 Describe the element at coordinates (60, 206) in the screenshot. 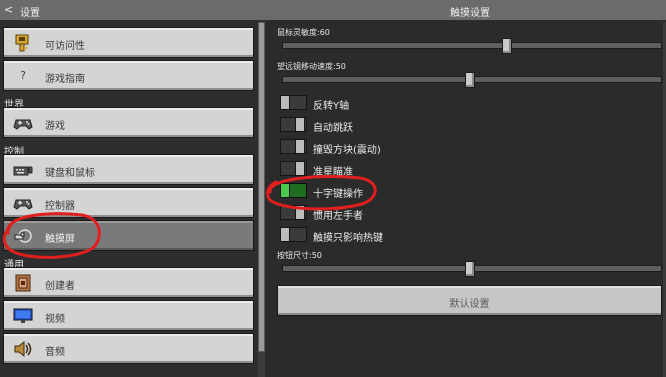

I see `sidebar-item-label: 控制器` at that location.